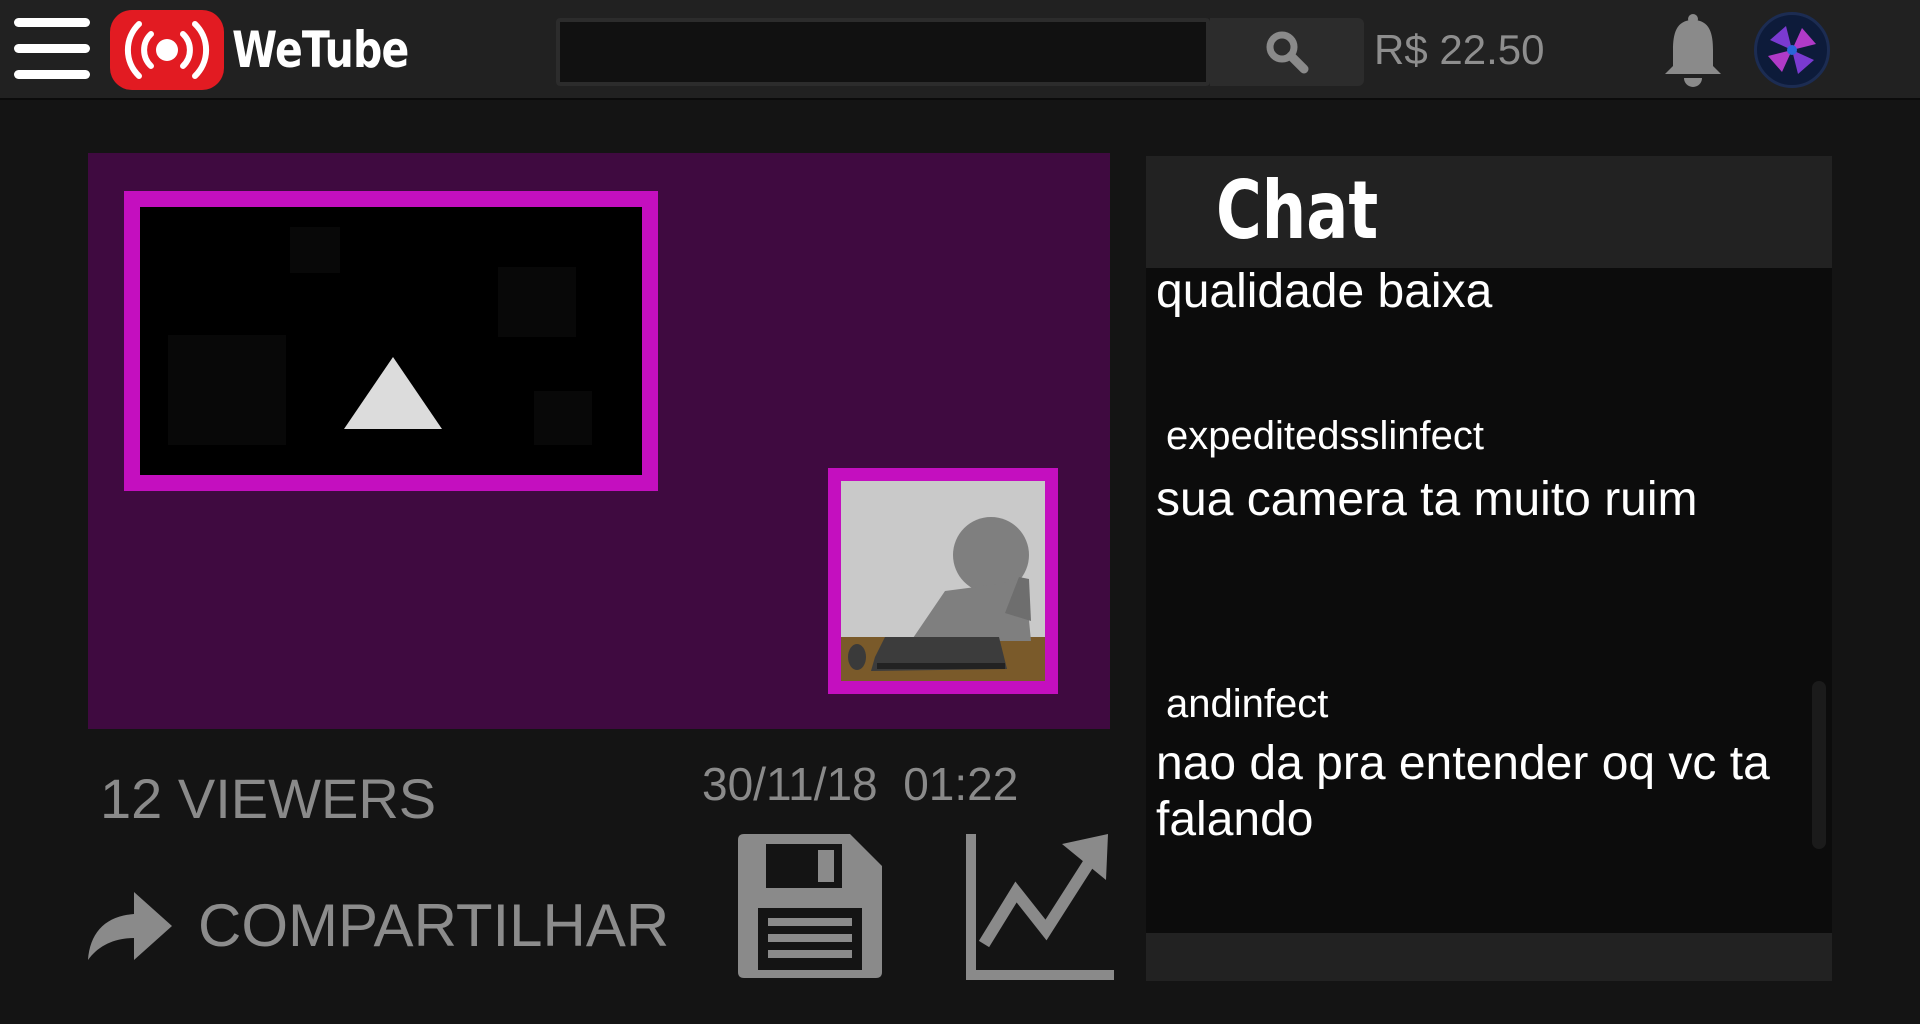 This screenshot has width=1920, height=1024. Describe the element at coordinates (1792, 50) in the screenshot. I see `avatar` at that location.